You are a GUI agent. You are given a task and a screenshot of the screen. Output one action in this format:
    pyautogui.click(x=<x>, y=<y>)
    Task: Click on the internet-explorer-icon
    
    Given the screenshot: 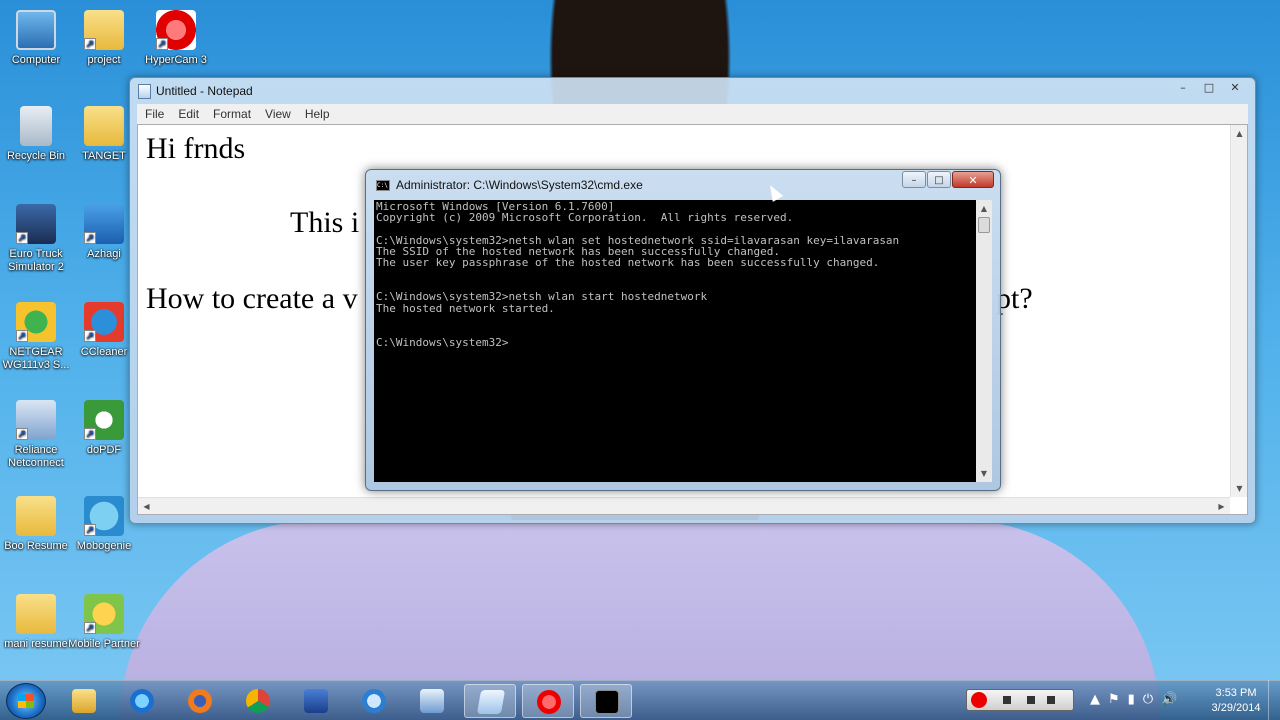 What is the action you would take?
    pyautogui.click(x=142, y=701)
    